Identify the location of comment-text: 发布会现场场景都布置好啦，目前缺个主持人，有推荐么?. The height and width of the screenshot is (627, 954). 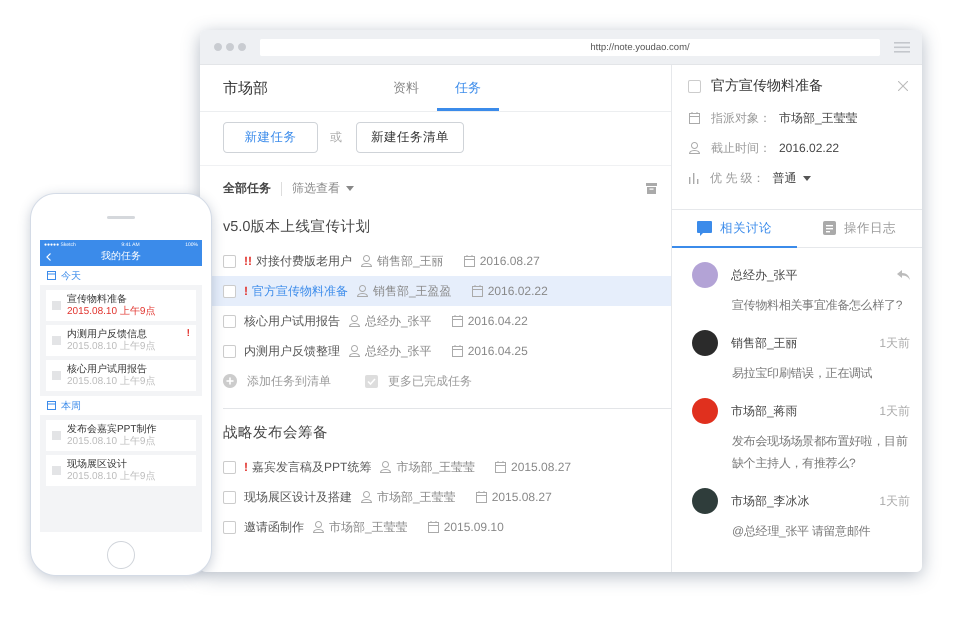
(820, 452).